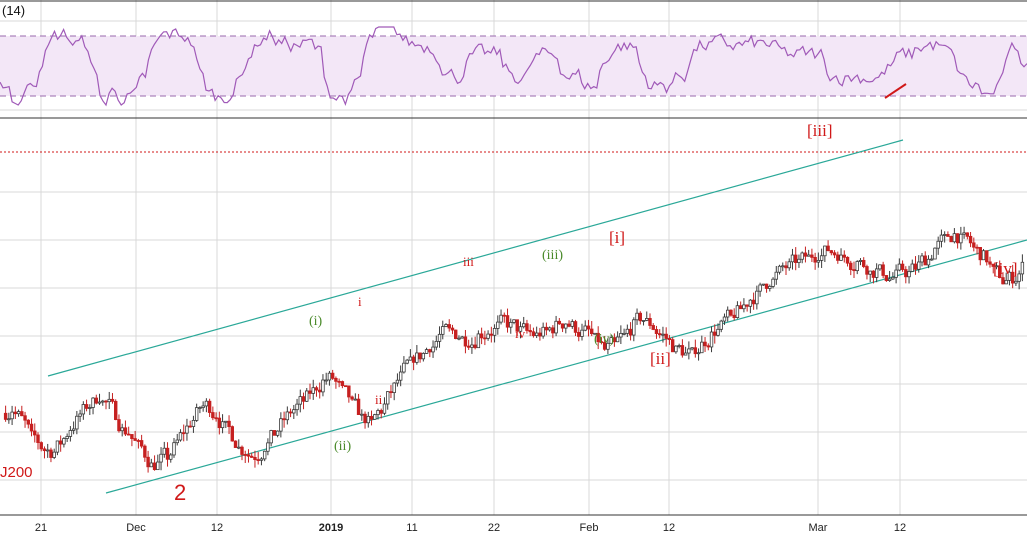 This screenshot has height=539, width=1027. I want to click on x-tick-label: 12, so click(217, 528).